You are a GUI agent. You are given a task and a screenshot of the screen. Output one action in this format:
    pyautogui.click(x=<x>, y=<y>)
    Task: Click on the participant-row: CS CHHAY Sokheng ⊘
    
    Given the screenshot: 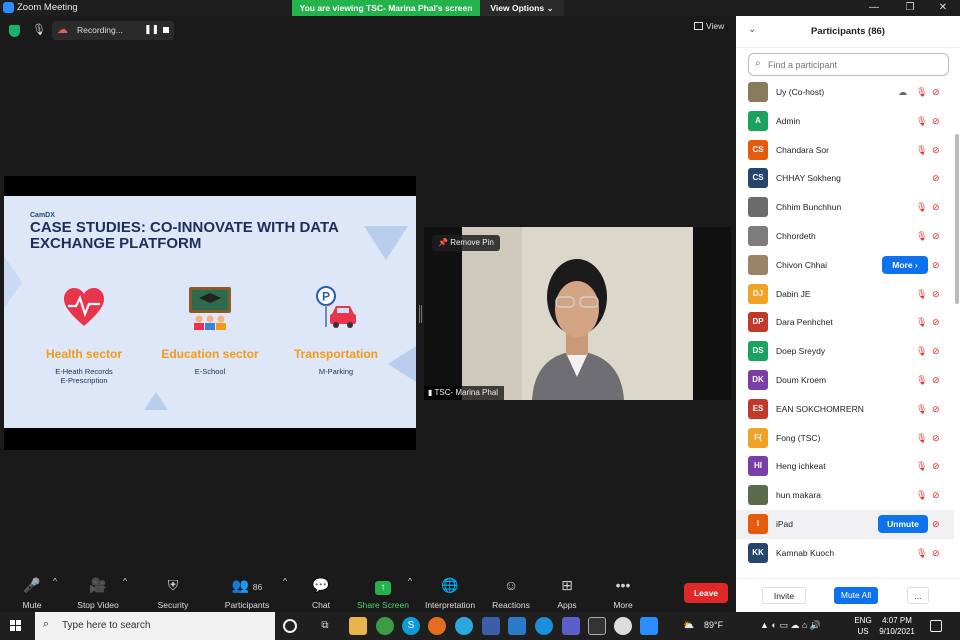 What is the action you would take?
    pyautogui.click(x=845, y=178)
    